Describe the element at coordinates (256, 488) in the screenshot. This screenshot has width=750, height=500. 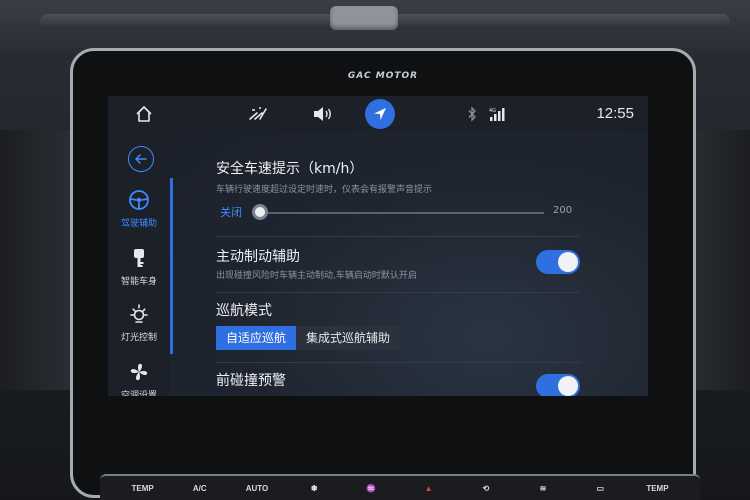
I see `console-auto: AUTO` at that location.